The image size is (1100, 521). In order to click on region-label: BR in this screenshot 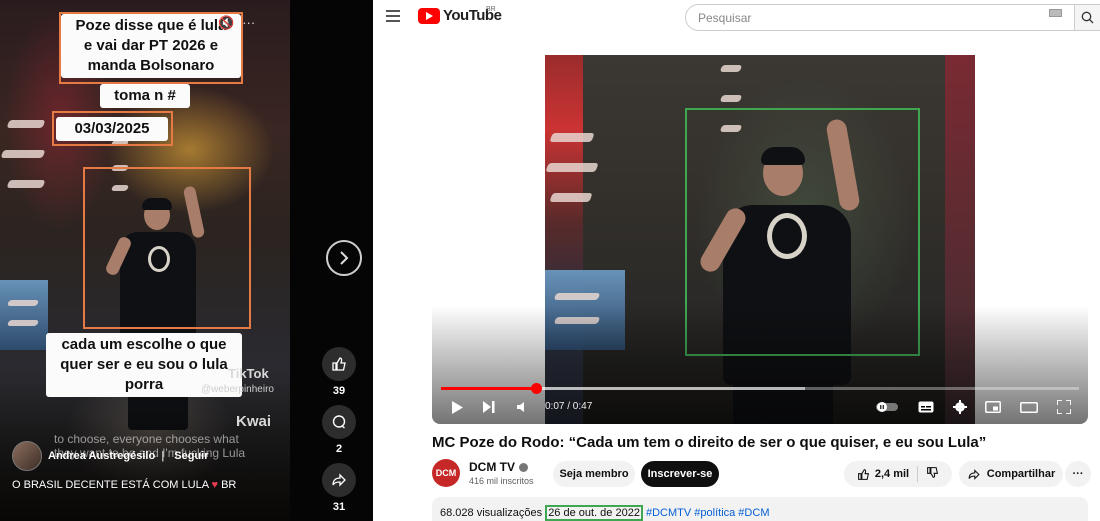, I will do `click(491, 9)`.